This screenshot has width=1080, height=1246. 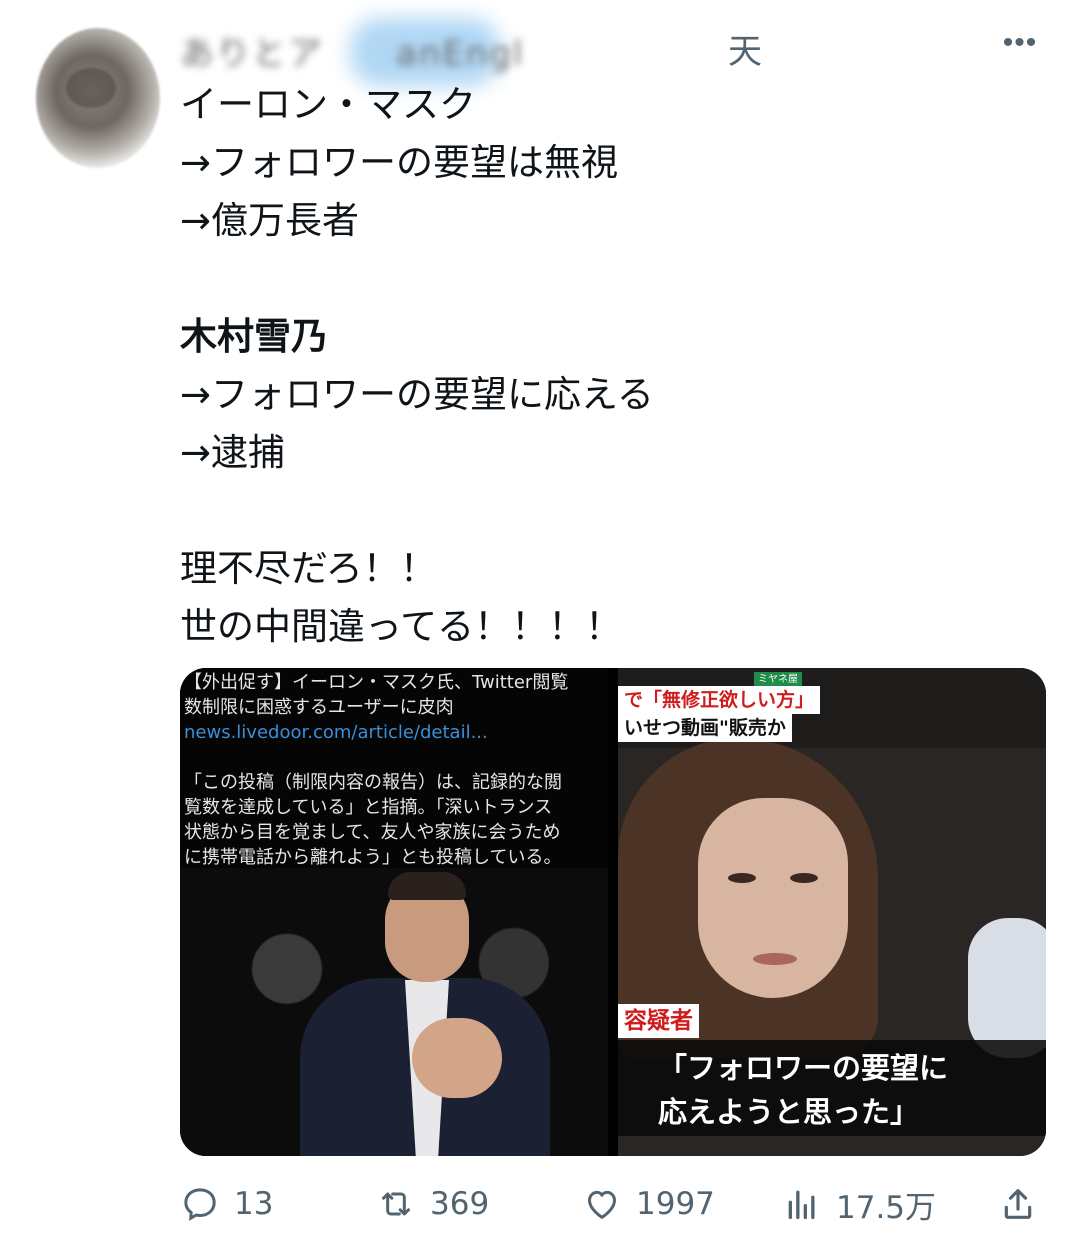 I want to click on views-button: 17.5万, so click(x=859, y=1204).